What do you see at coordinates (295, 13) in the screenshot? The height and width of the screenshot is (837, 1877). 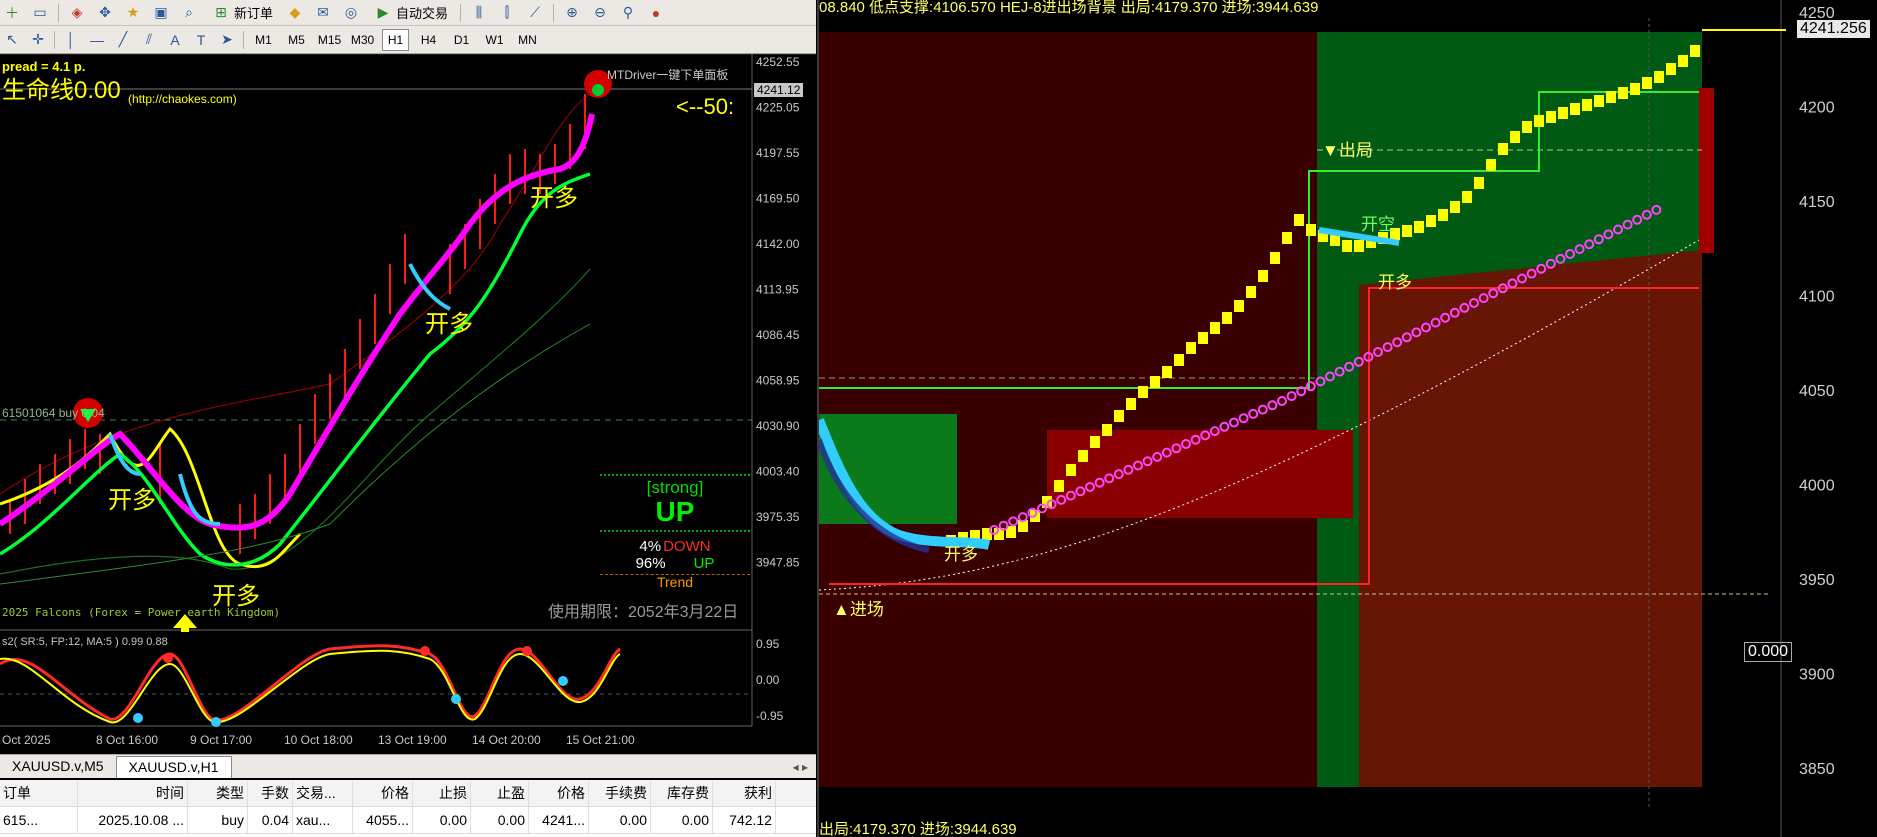 I see `metaeditor-icon: ◆` at bounding box center [295, 13].